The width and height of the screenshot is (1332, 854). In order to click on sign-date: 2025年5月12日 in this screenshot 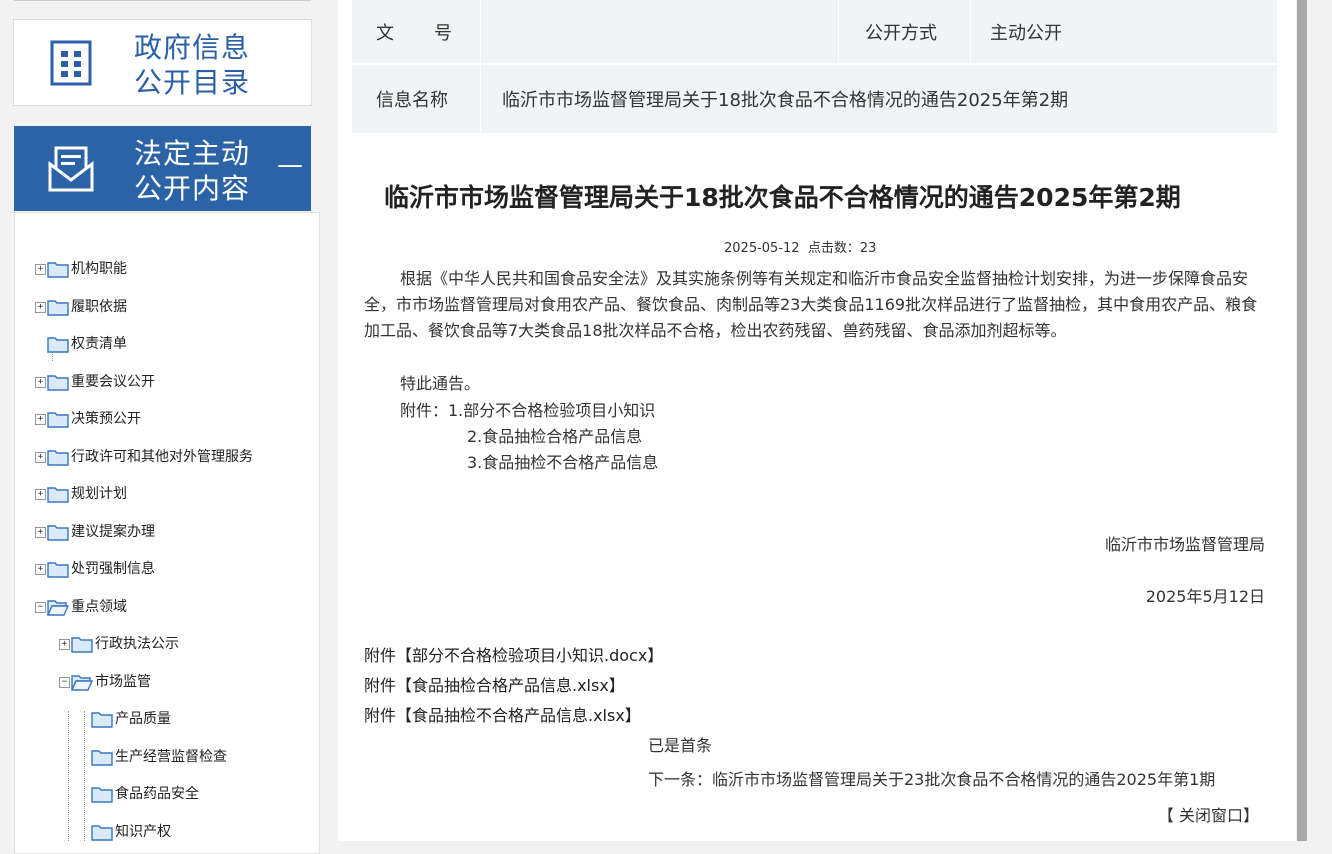, I will do `click(1205, 596)`.